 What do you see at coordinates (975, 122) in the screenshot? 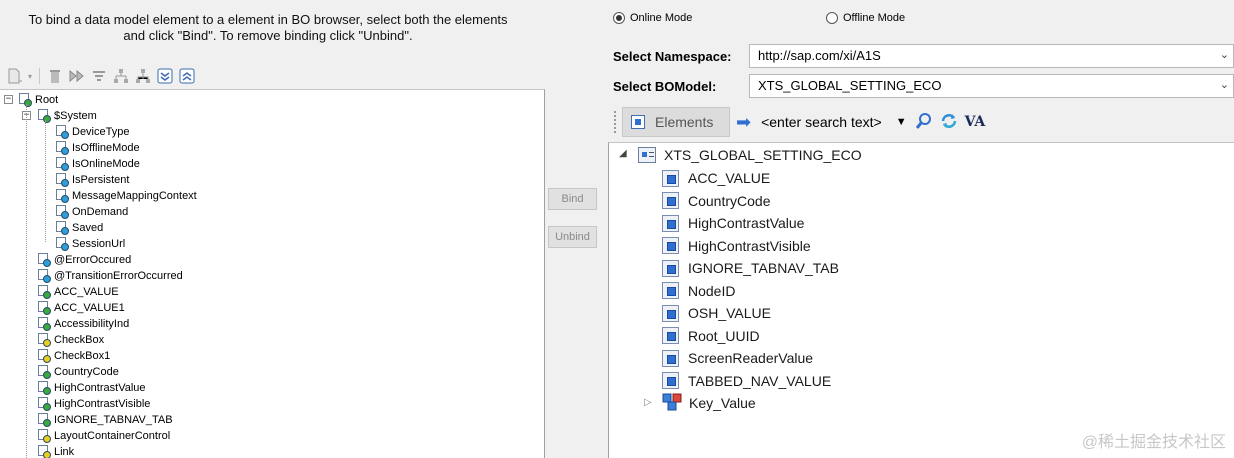
I see `value-assist-icon: VA` at bounding box center [975, 122].